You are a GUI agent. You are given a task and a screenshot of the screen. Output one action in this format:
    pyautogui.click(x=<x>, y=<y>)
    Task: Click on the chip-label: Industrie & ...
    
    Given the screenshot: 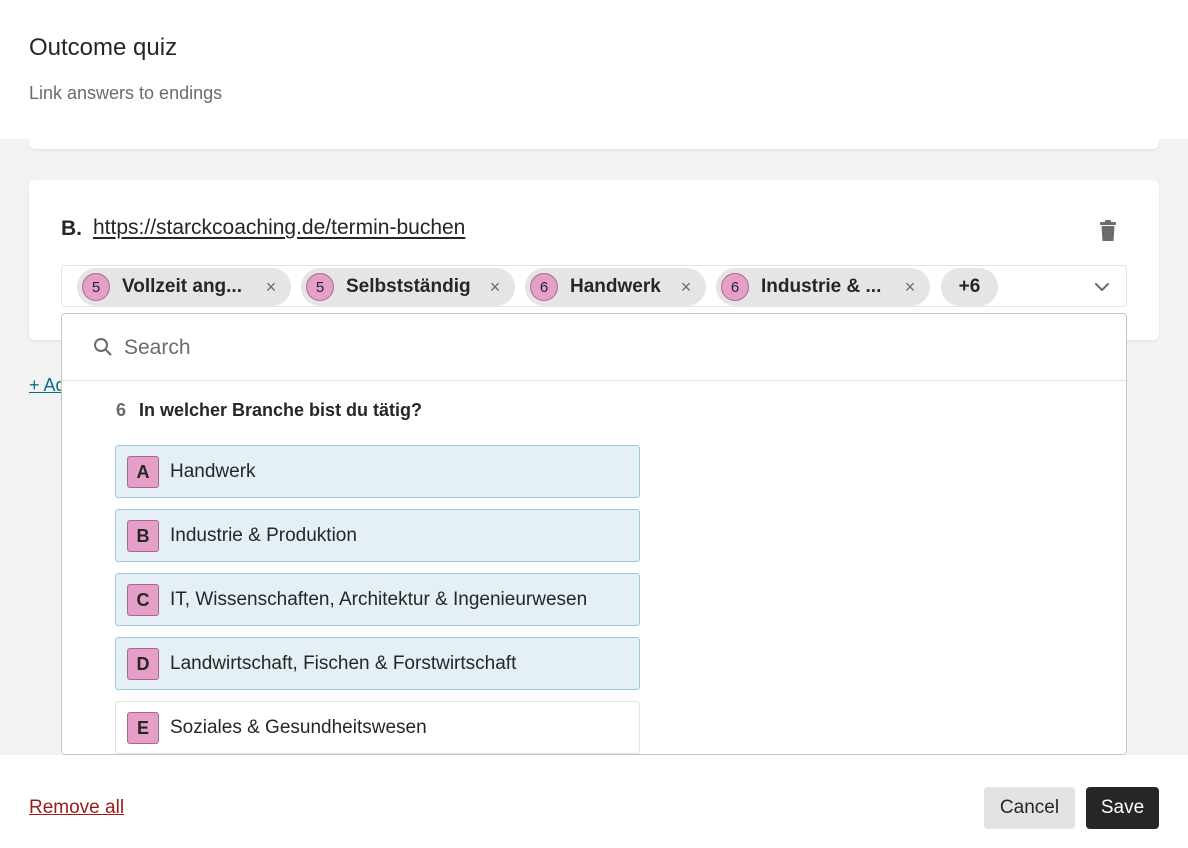 What is the action you would take?
    pyautogui.click(x=821, y=286)
    